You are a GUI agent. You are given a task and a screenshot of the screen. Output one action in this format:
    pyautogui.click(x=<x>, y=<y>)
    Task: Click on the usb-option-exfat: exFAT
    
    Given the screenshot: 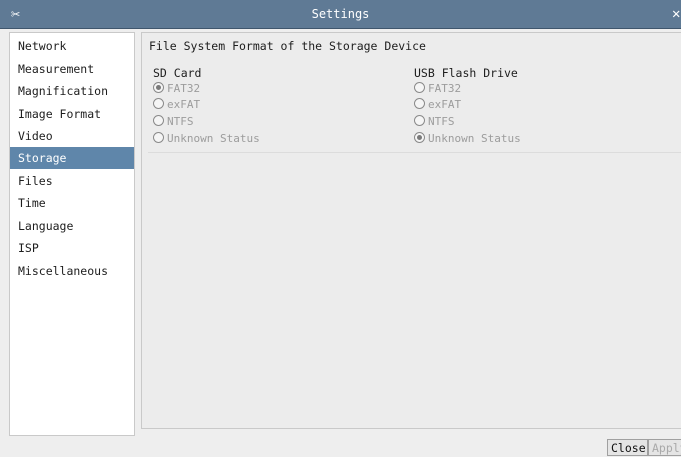 What is the action you would take?
    pyautogui.click(x=437, y=105)
    